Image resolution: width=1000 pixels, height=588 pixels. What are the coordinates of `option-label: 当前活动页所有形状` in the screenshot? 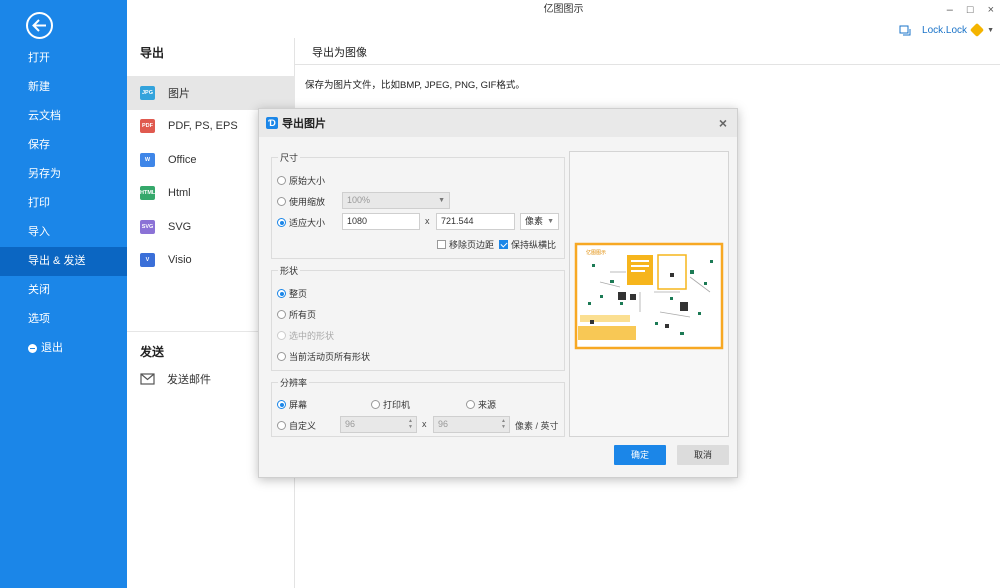 It's located at (330, 357).